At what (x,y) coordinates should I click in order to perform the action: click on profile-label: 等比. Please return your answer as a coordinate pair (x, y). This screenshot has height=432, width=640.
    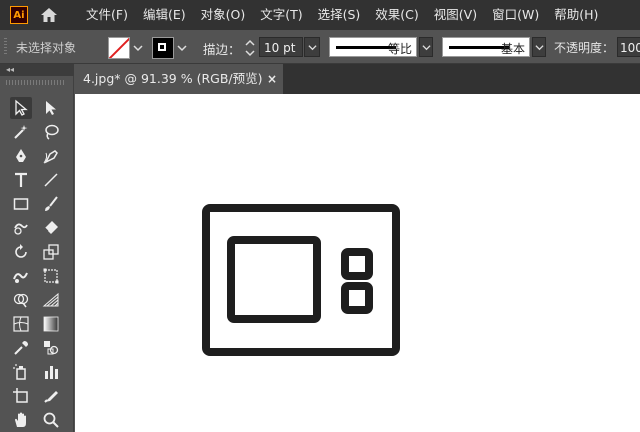
    Looking at the image, I should click on (399, 49).